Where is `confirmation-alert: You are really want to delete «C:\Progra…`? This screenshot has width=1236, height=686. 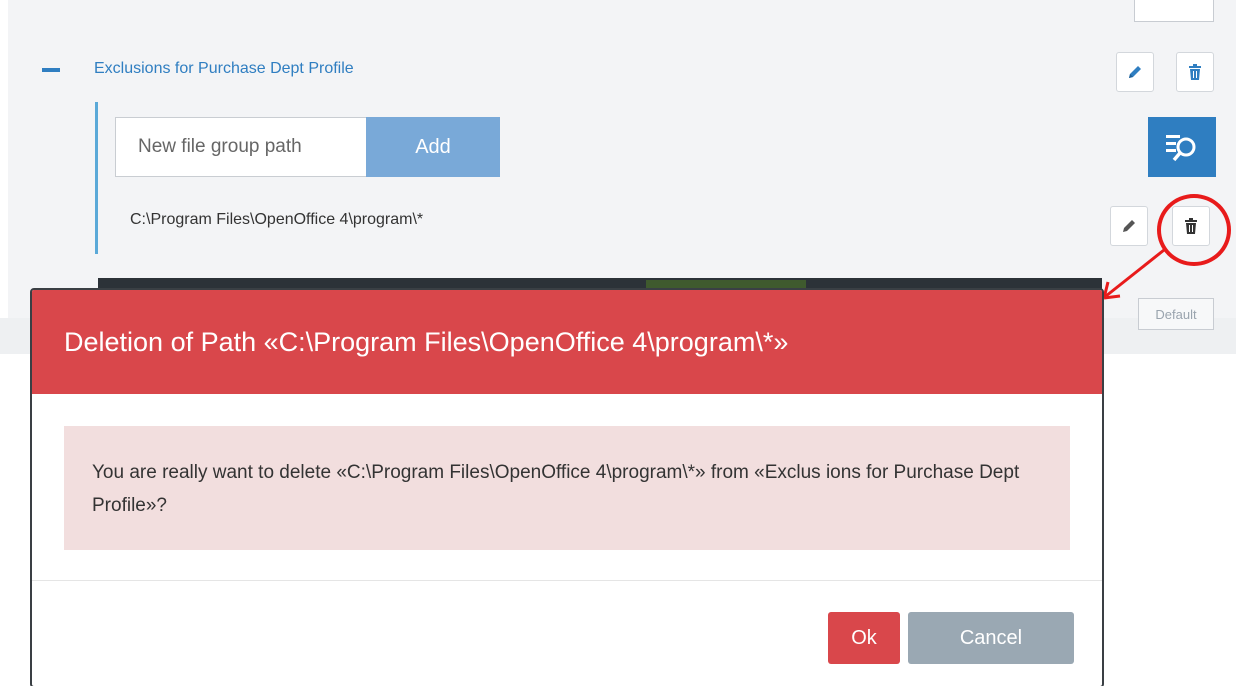 confirmation-alert: You are really want to delete «C:\Progra… is located at coordinates (567, 488).